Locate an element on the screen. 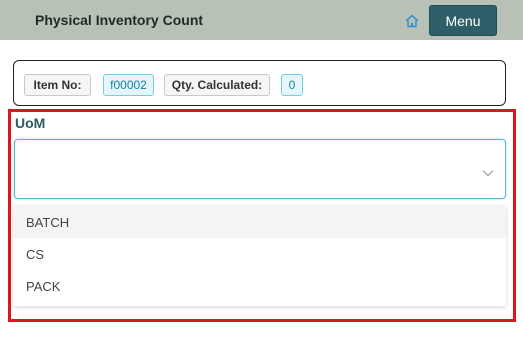  uom-option-cs: CS is located at coordinates (259, 254).